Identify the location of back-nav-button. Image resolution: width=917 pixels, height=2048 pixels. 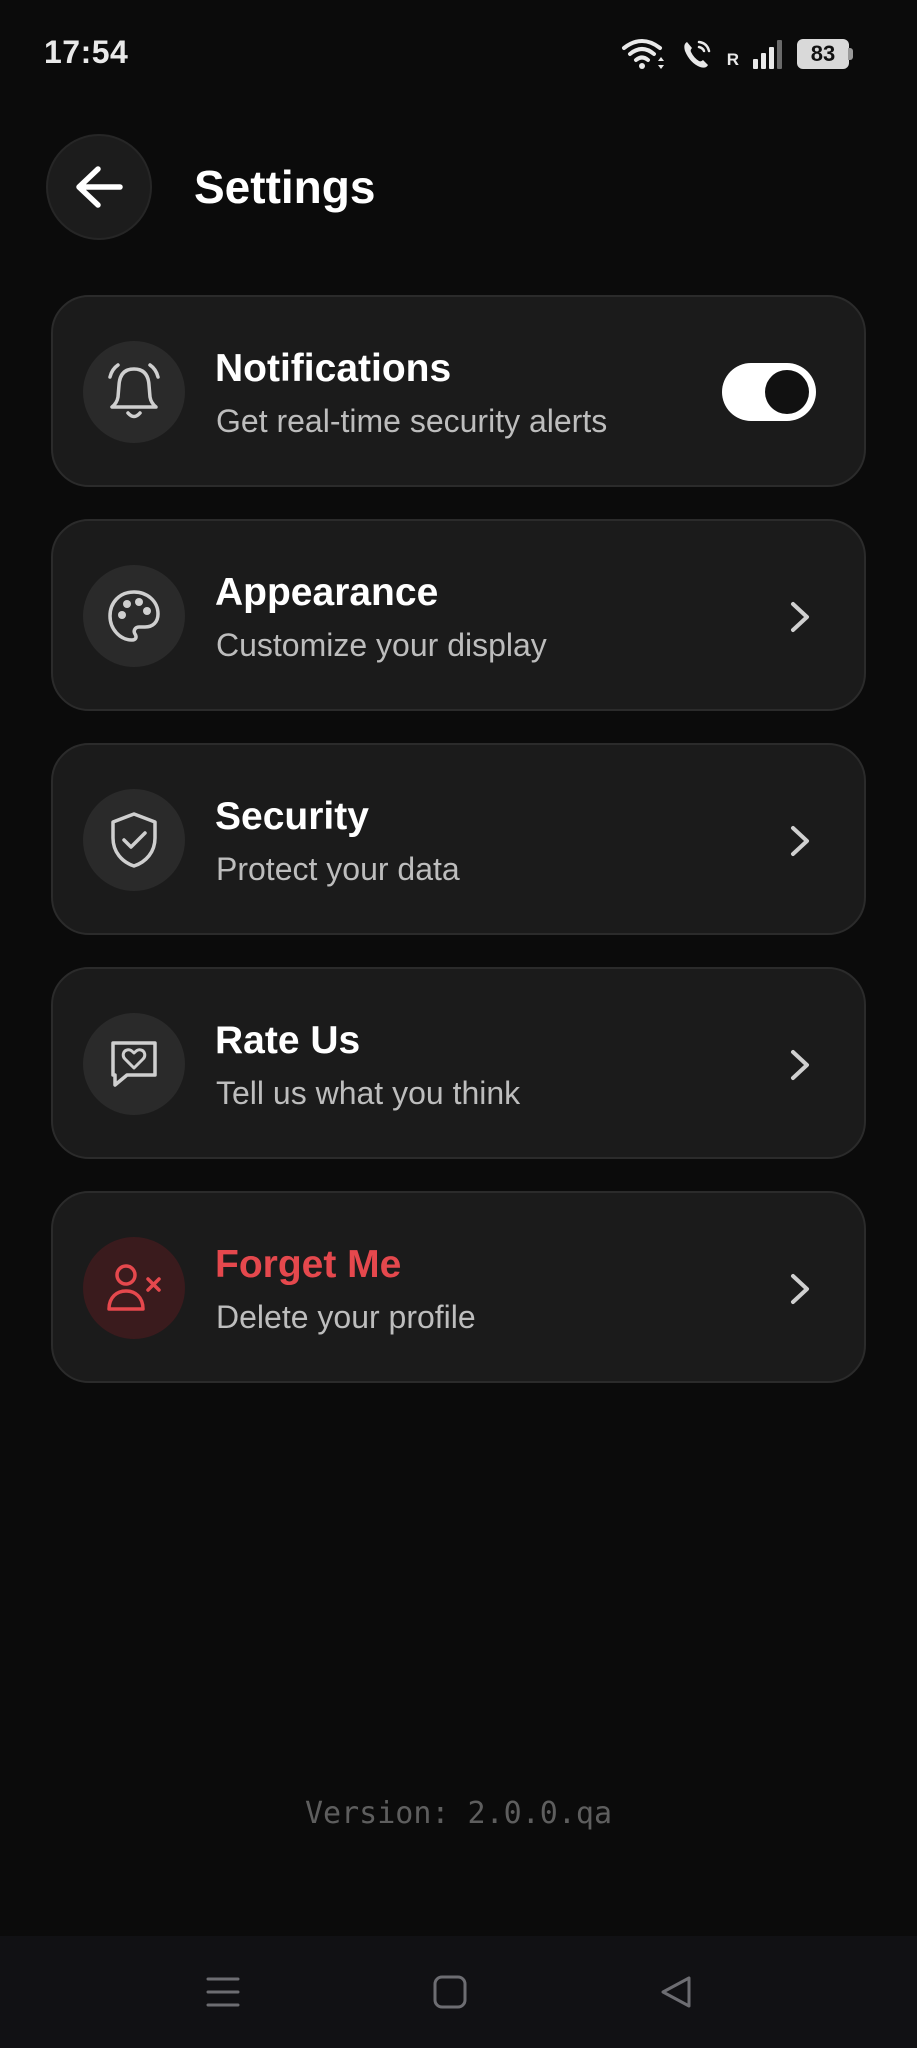
(676, 1992).